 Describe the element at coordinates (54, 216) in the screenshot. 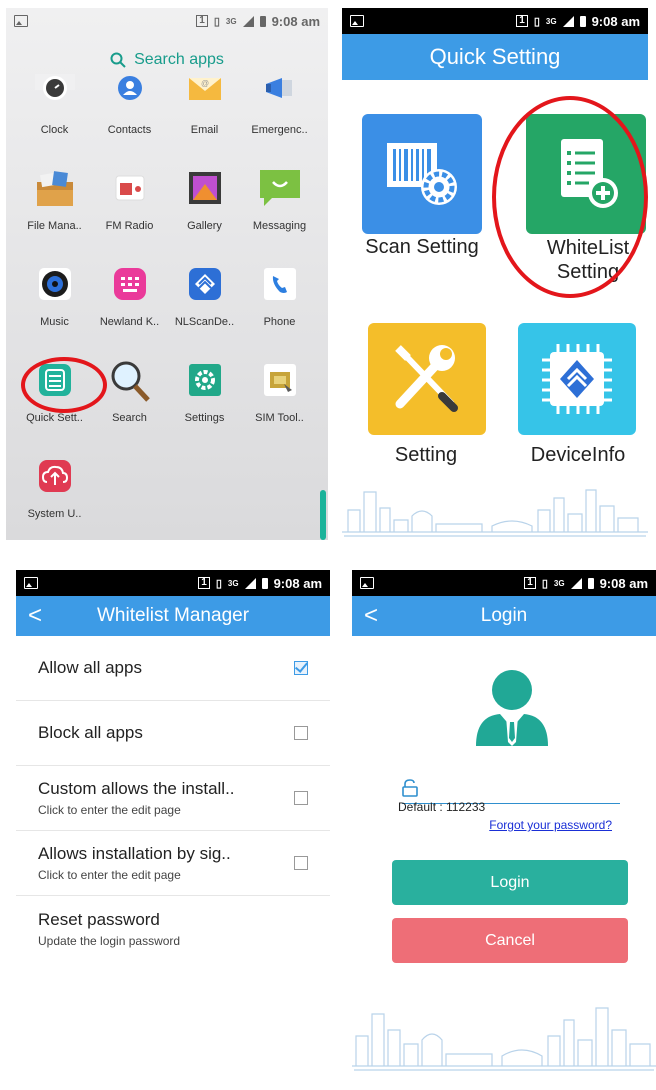

I see `app-file-manager: File Mana..` at that location.